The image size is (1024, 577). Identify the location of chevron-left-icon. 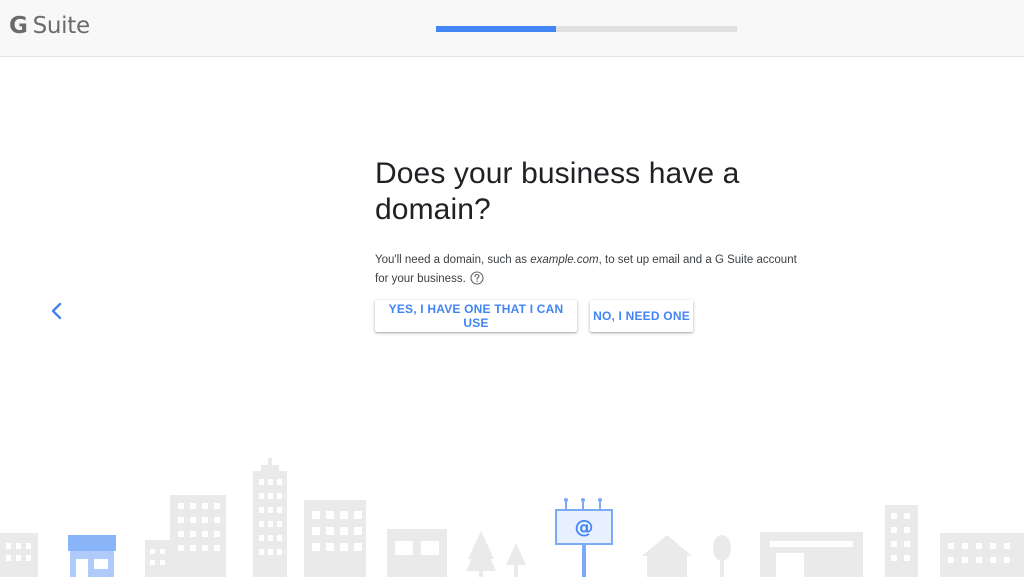
(56, 311).